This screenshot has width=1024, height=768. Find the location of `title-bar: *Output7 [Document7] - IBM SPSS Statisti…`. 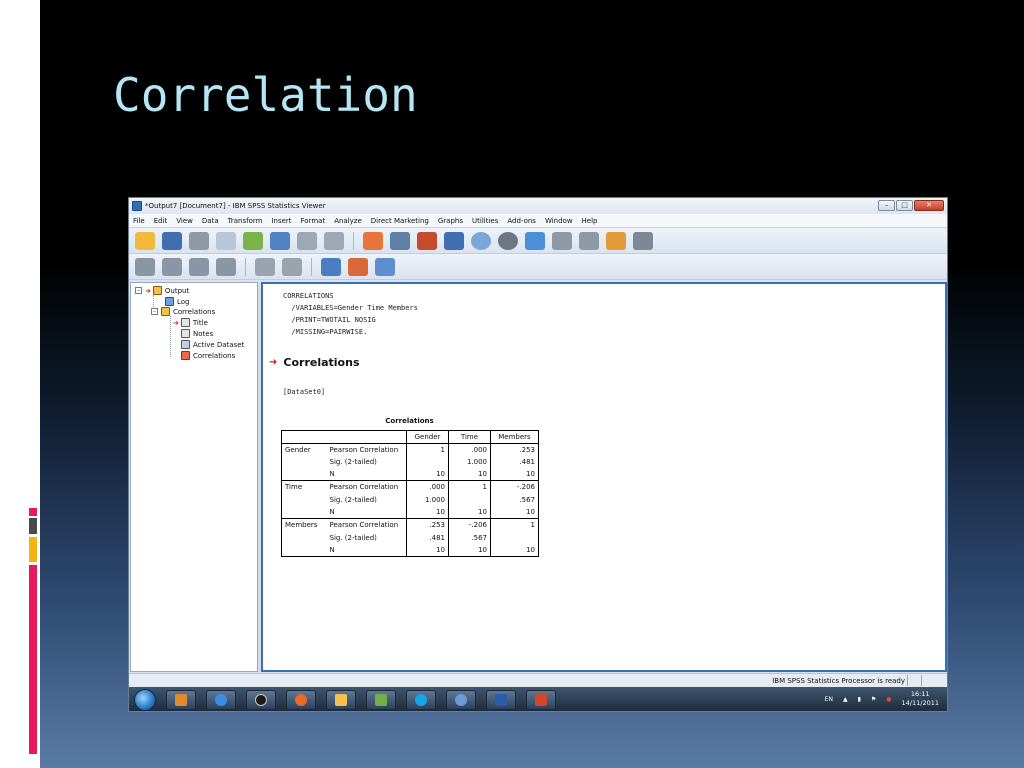

title-bar: *Output7 [Document7] - IBM SPSS Statisti… is located at coordinates (538, 206).